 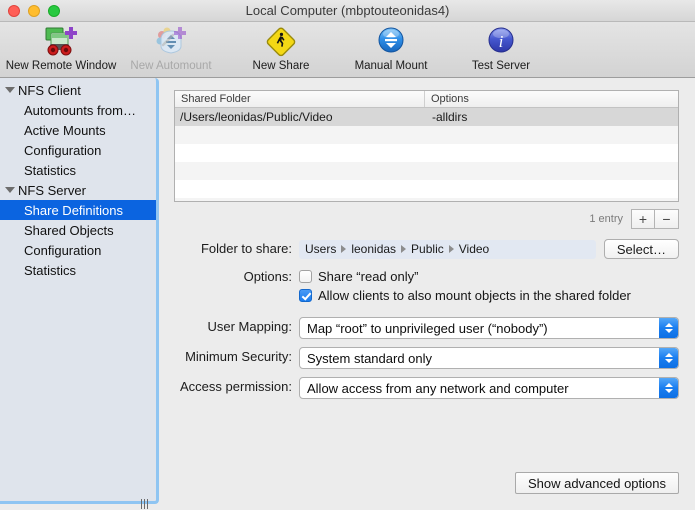 What do you see at coordinates (474, 249) in the screenshot?
I see `breadcrumb-segment: Video` at bounding box center [474, 249].